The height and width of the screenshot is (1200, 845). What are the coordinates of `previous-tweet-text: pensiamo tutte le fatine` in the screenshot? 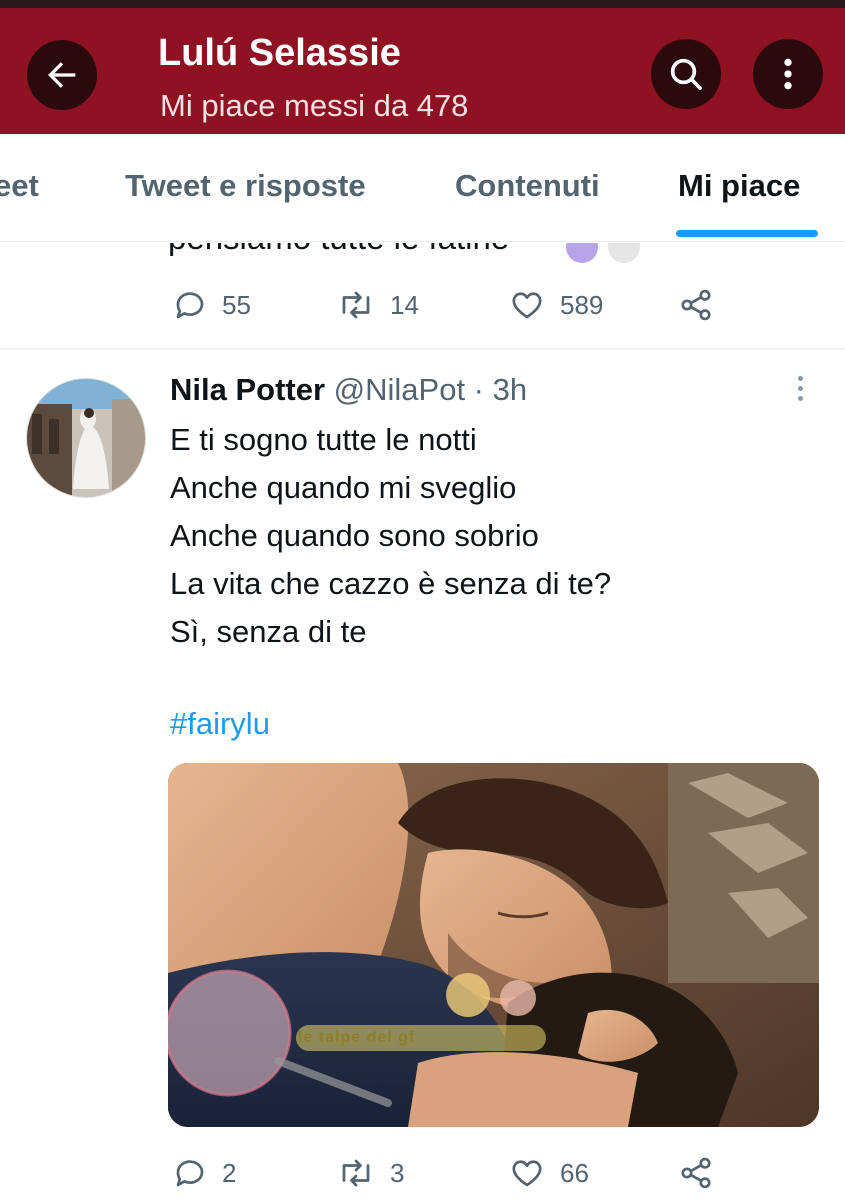 It's located at (338, 250).